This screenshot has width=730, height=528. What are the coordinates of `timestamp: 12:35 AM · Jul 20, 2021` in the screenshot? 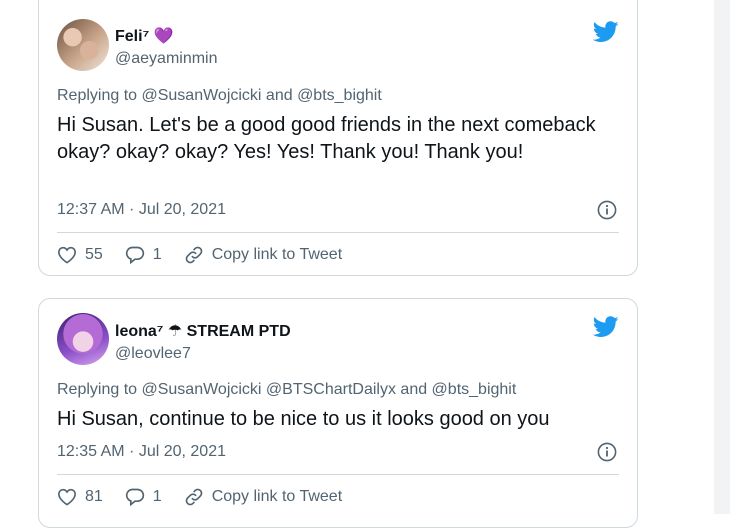 It's located at (141, 452).